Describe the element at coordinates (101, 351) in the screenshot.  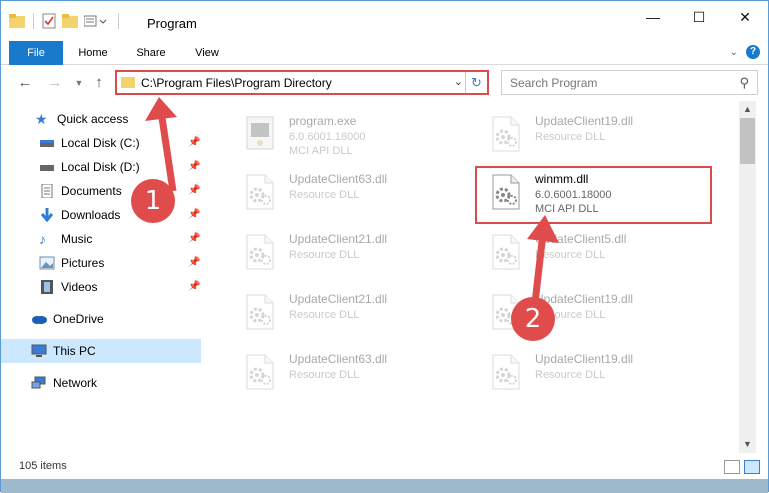
I see `sidebar-item-this-pc: This PC` at that location.